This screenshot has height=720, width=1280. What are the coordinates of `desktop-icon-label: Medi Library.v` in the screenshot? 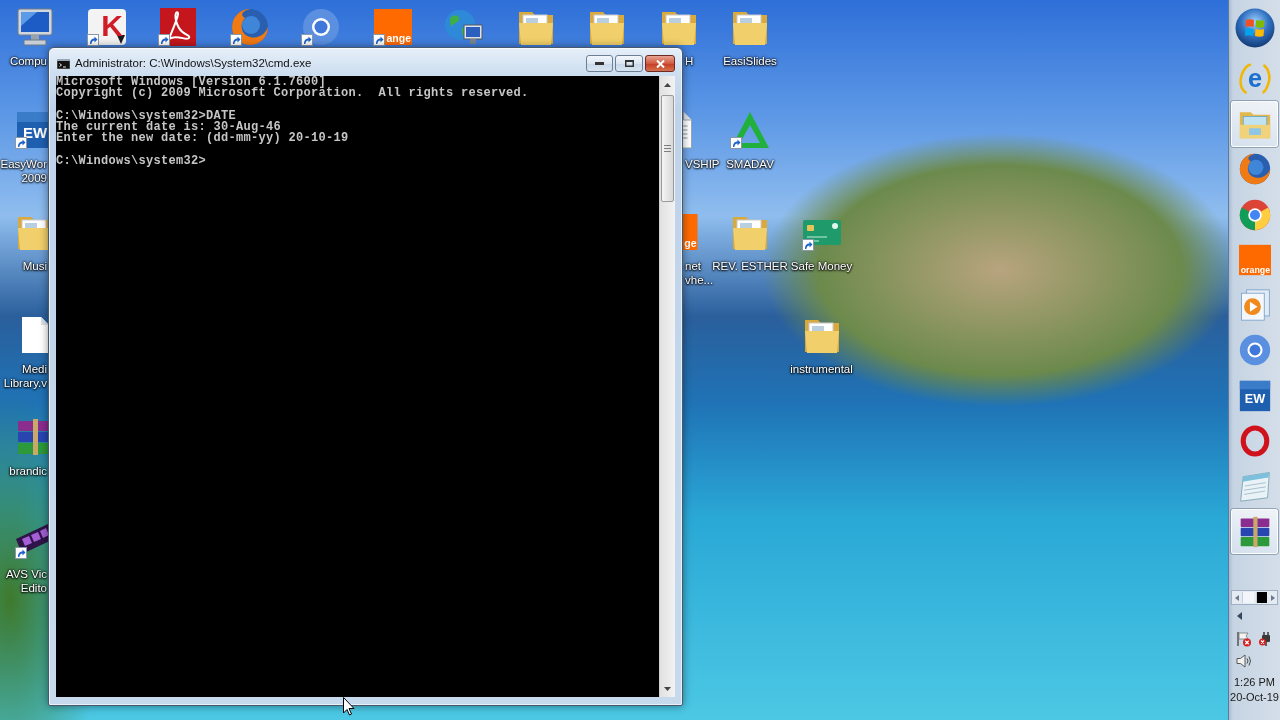 It's located at (25, 375).